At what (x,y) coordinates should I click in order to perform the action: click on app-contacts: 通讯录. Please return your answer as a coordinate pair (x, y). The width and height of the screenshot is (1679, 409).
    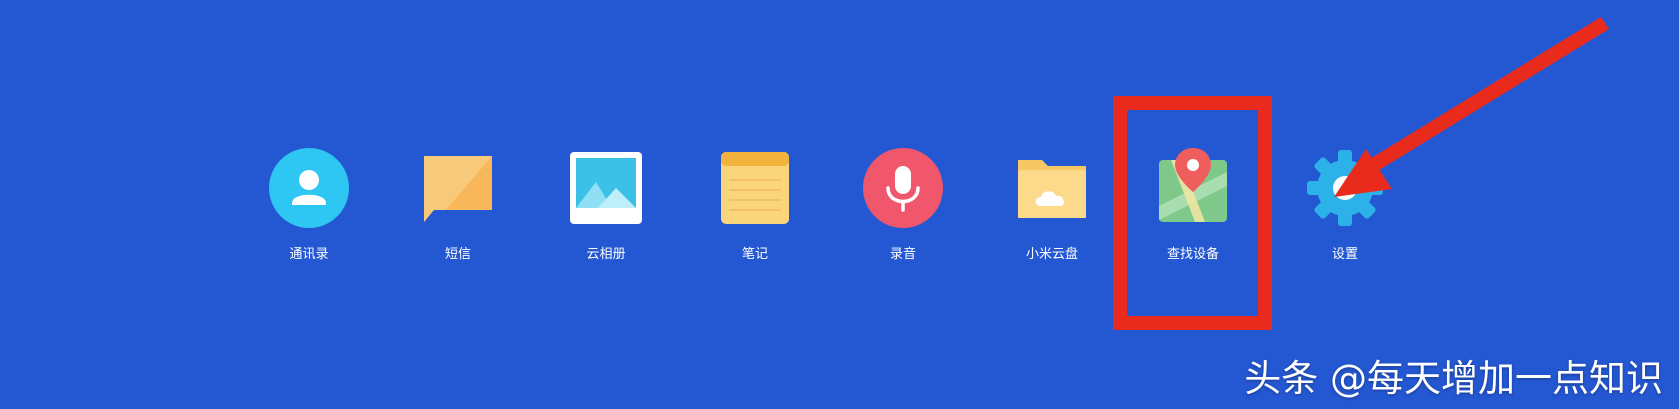
    Looking at the image, I should click on (309, 211).